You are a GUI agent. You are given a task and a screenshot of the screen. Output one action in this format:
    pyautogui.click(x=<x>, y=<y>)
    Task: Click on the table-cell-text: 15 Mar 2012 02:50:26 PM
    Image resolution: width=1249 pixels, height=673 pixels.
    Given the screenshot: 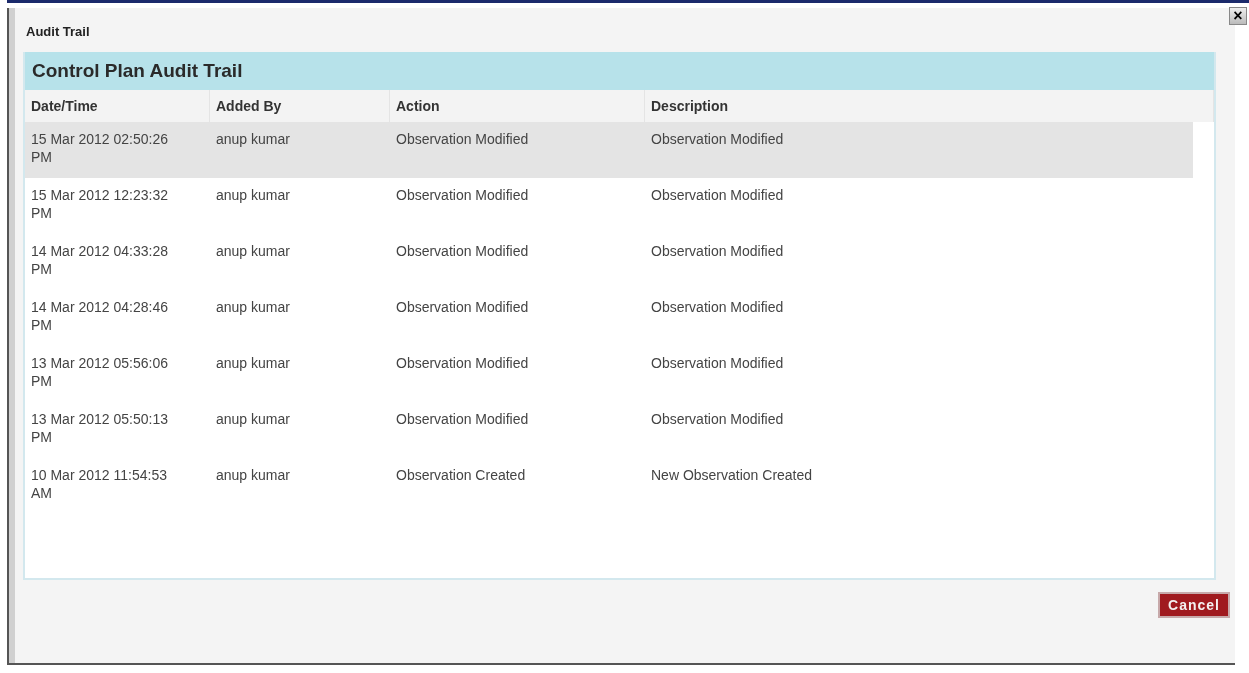 What is the action you would take?
    pyautogui.click(x=99, y=148)
    